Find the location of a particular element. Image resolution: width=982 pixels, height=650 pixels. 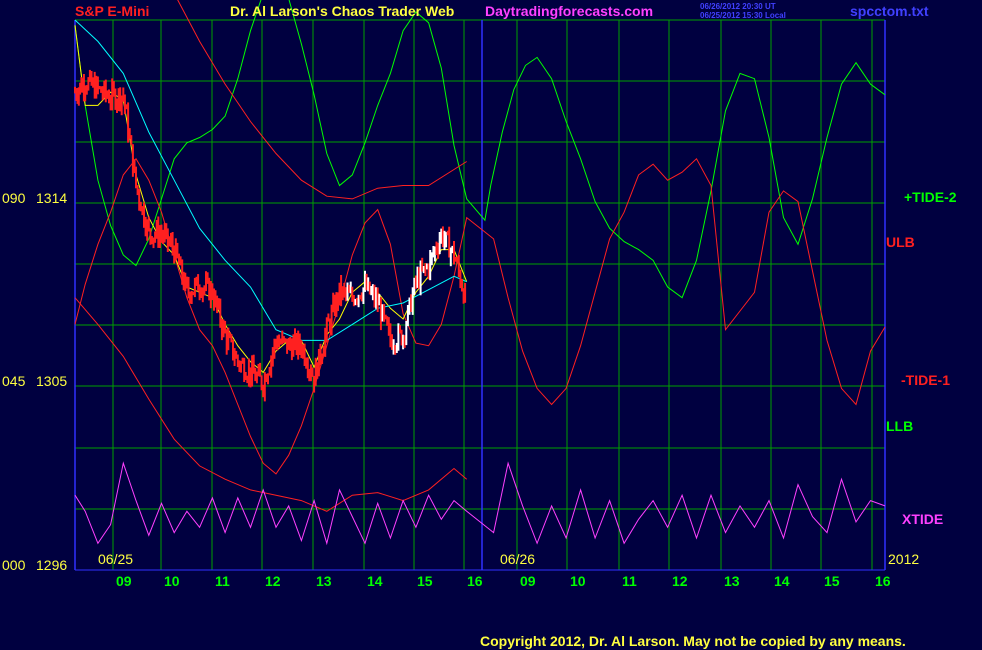

x-tick-6: 15 is located at coordinates (425, 581).